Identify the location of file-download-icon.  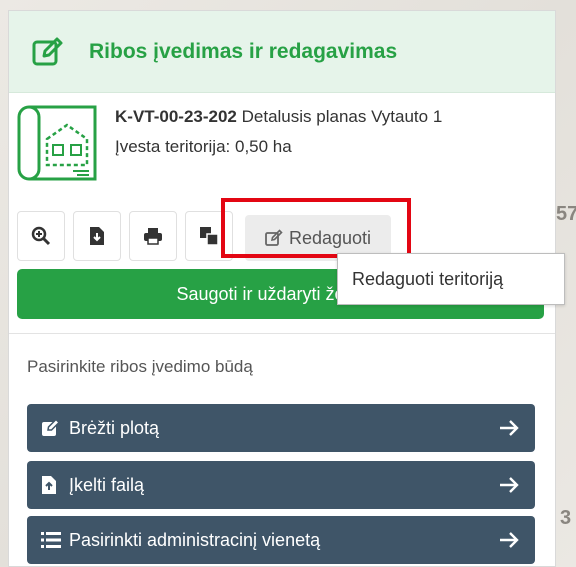
(97, 236).